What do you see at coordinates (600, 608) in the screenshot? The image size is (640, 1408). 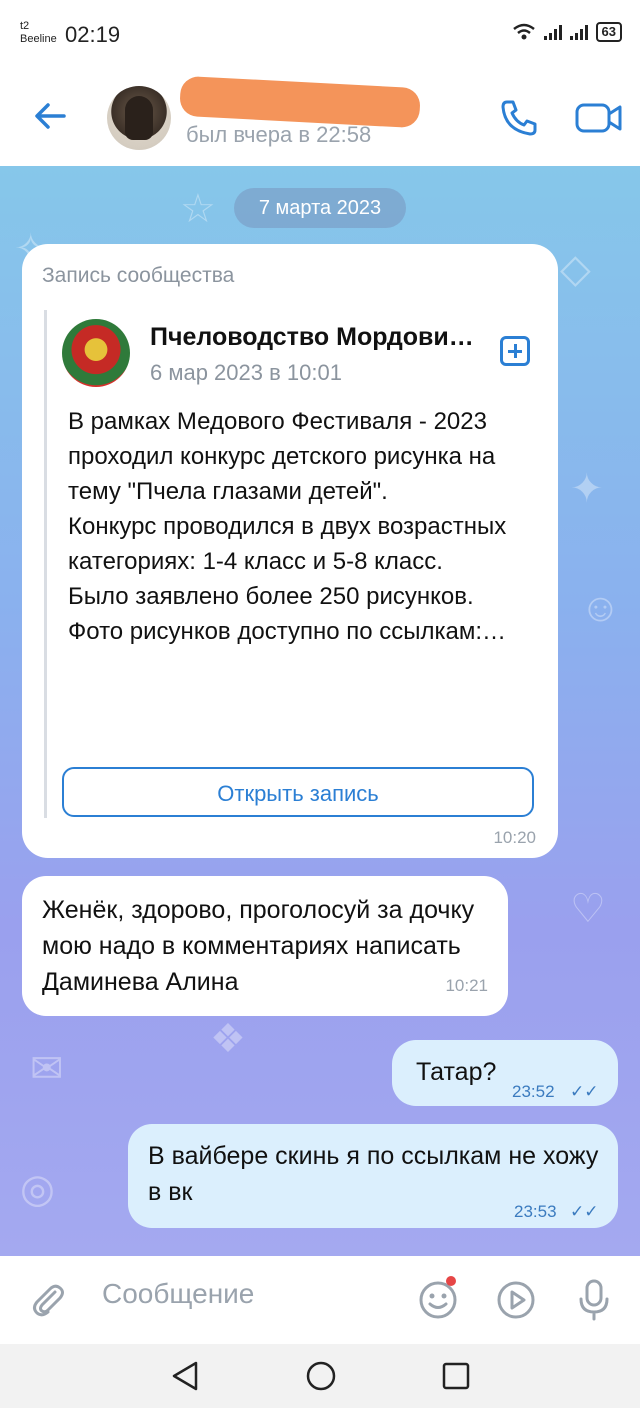 I see `background-doodle: ☺` at bounding box center [600, 608].